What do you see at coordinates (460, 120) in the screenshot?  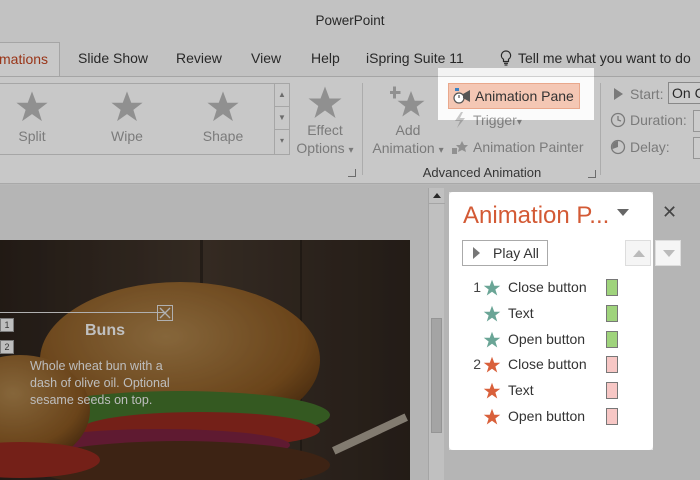 I see `lightning-icon` at bounding box center [460, 120].